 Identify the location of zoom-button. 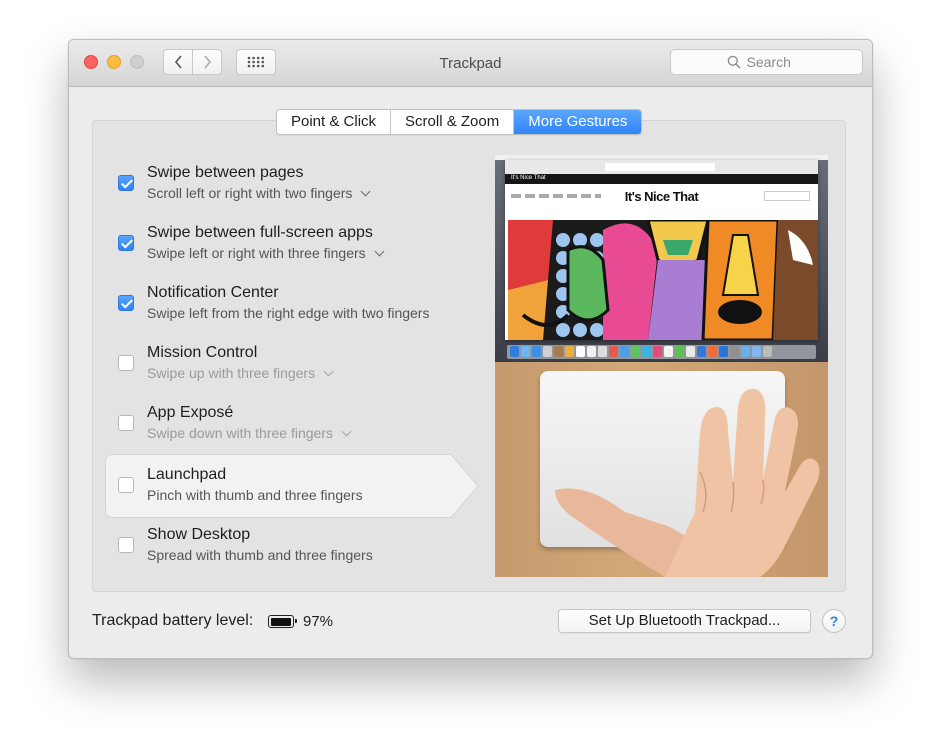
(137, 62).